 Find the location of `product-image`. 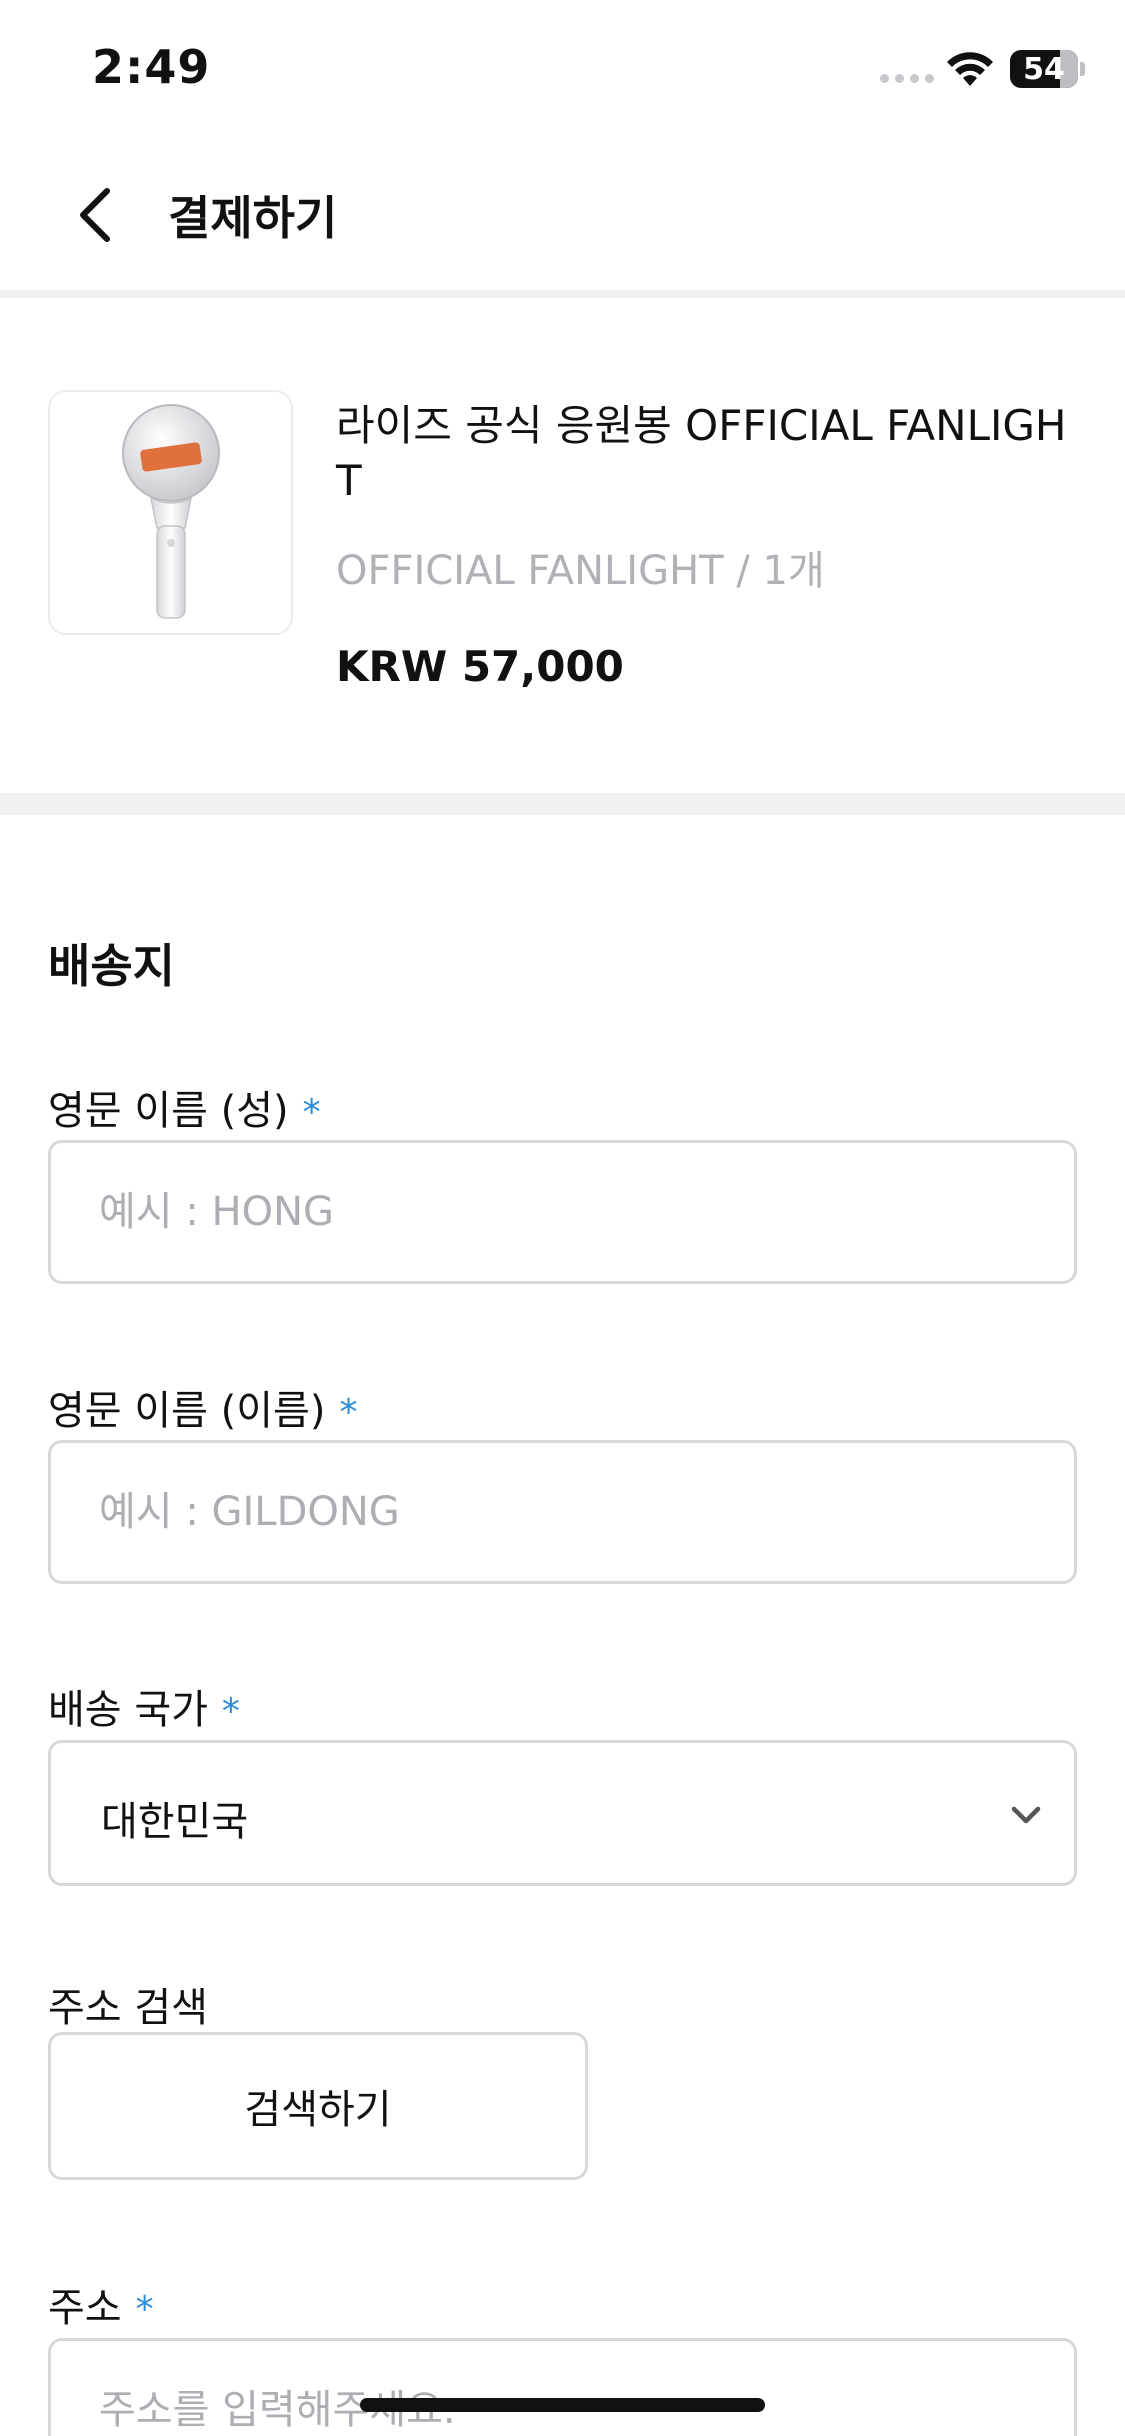

product-image is located at coordinates (170, 512).